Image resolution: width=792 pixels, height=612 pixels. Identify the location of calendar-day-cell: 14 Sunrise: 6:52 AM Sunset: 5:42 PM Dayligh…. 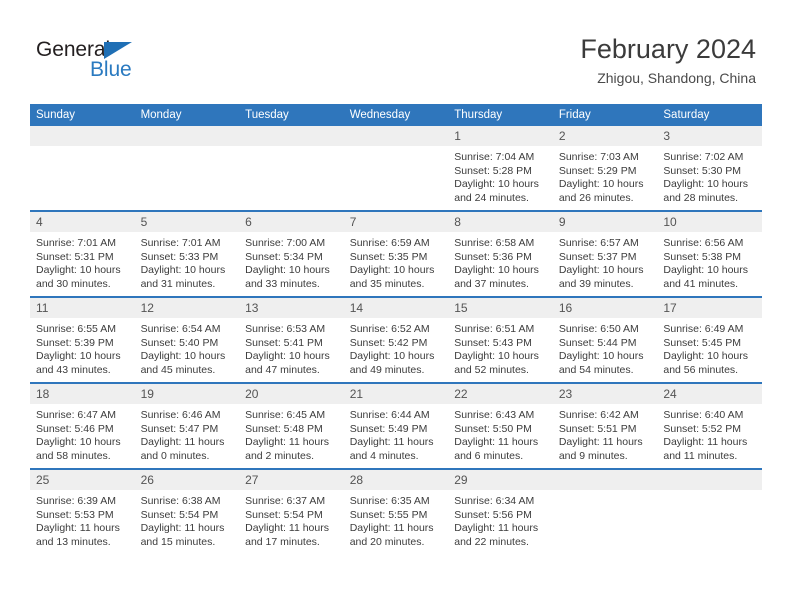
(396, 339).